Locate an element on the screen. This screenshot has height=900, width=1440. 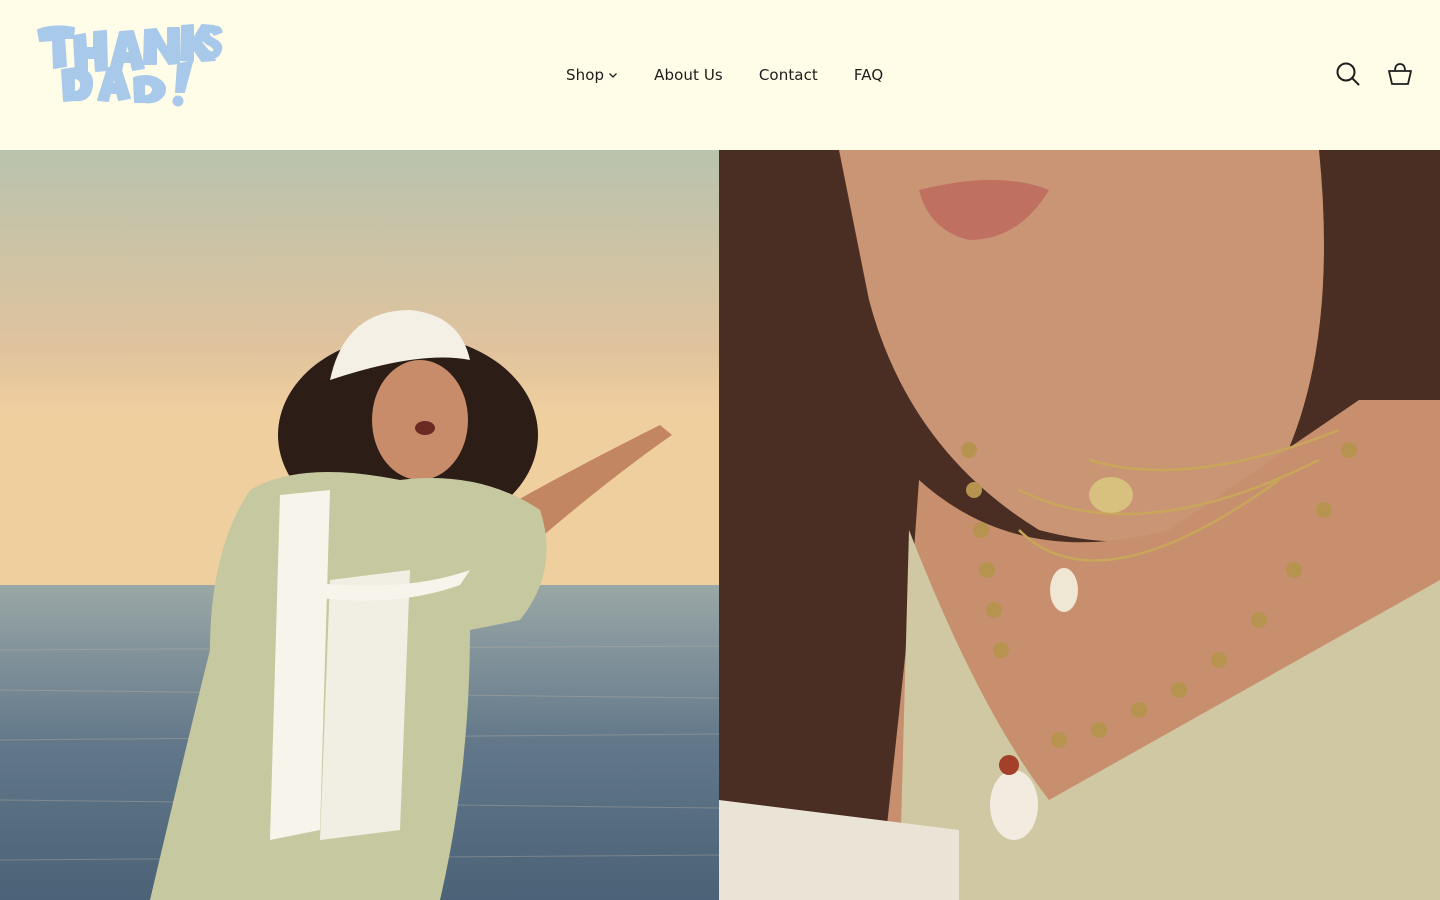
search-icon is located at coordinates (1348, 74).